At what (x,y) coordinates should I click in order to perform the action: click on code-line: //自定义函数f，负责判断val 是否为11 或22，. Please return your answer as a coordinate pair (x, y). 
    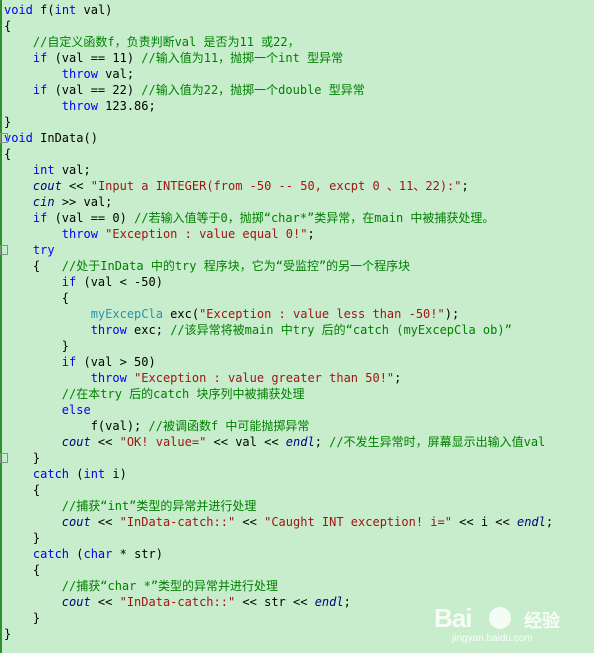
    Looking at the image, I should click on (152, 42).